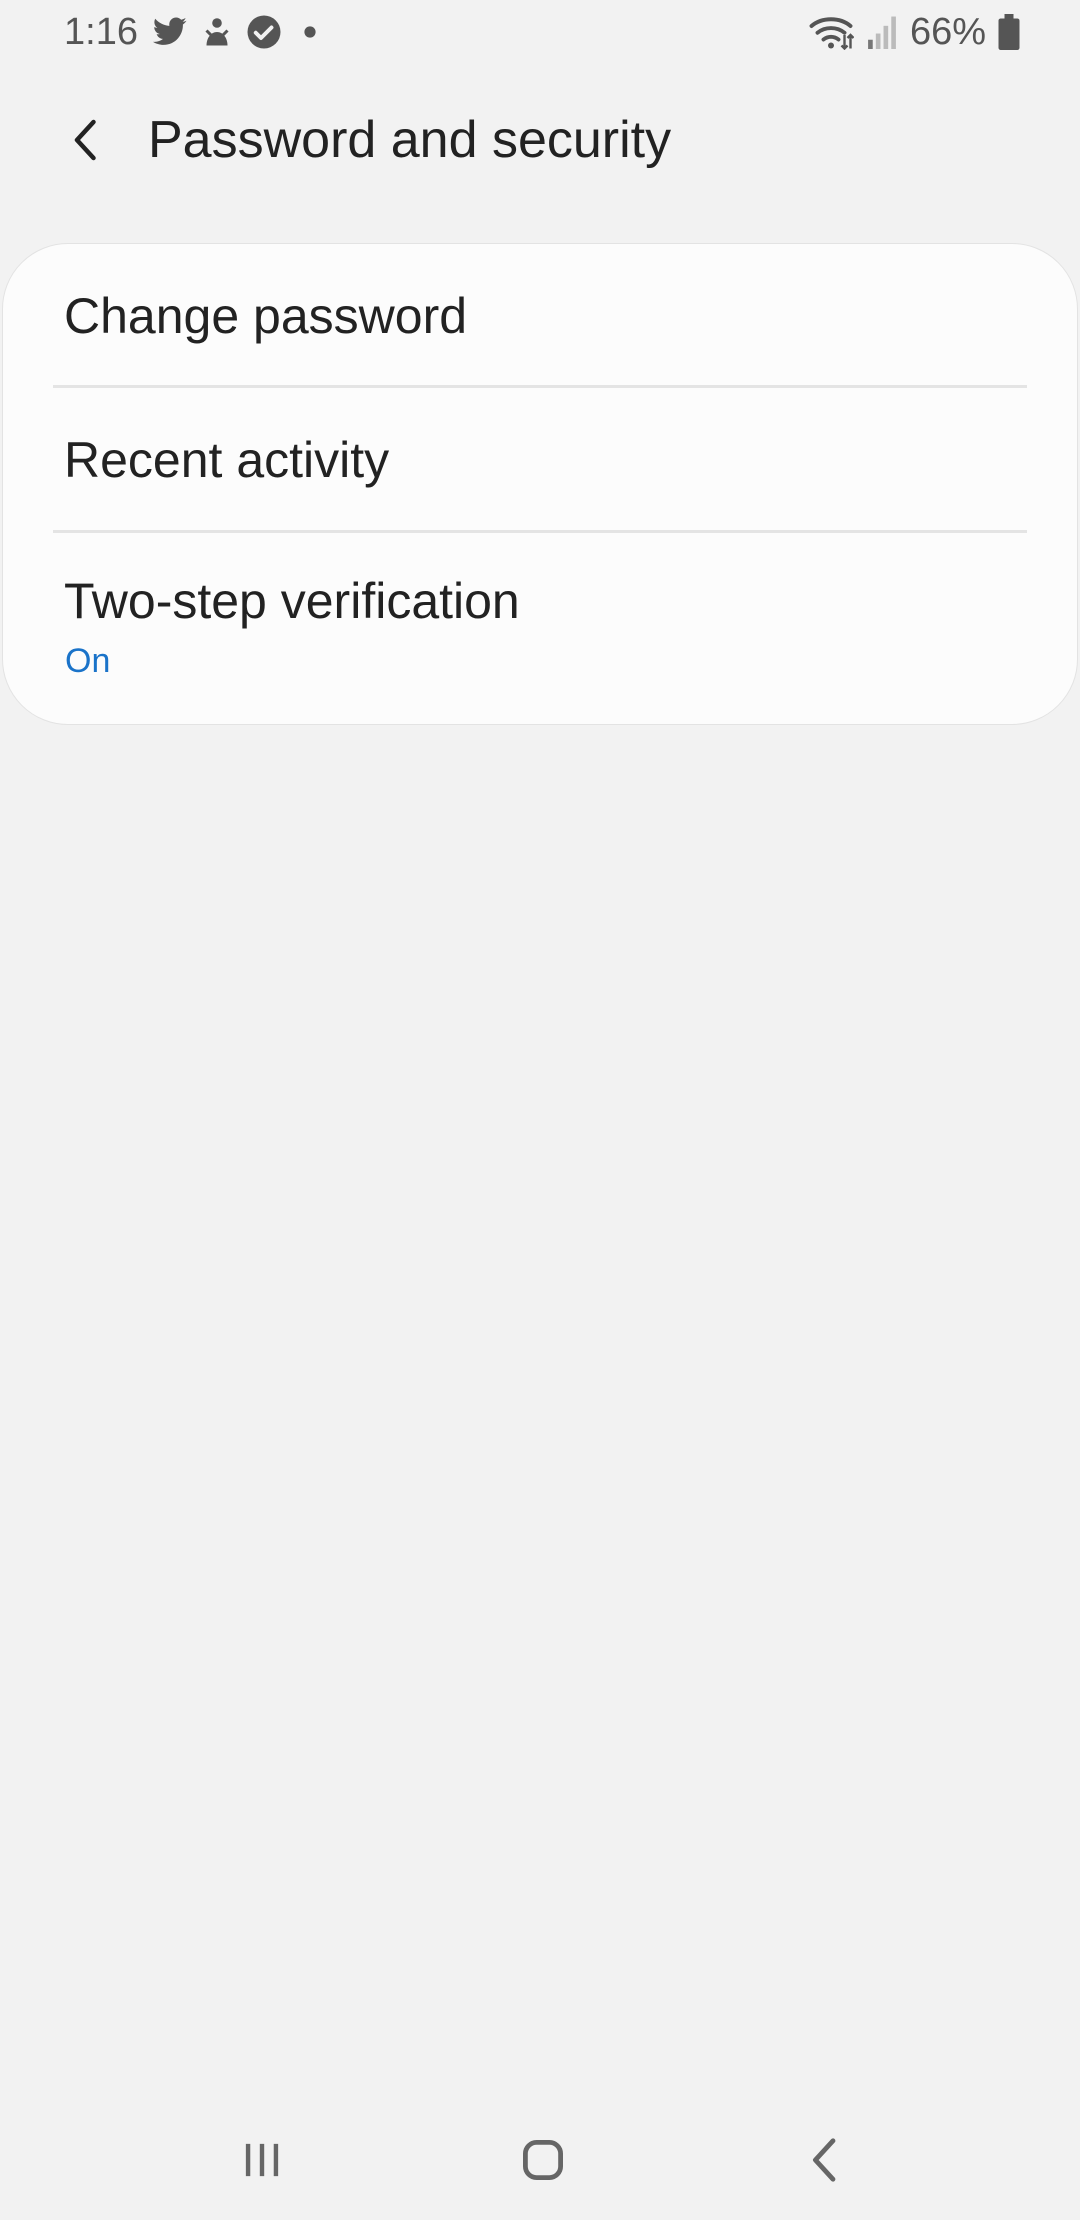 The image size is (1080, 2220). What do you see at coordinates (292, 601) in the screenshot?
I see `two-step-verification-label: Two-step verification` at bounding box center [292, 601].